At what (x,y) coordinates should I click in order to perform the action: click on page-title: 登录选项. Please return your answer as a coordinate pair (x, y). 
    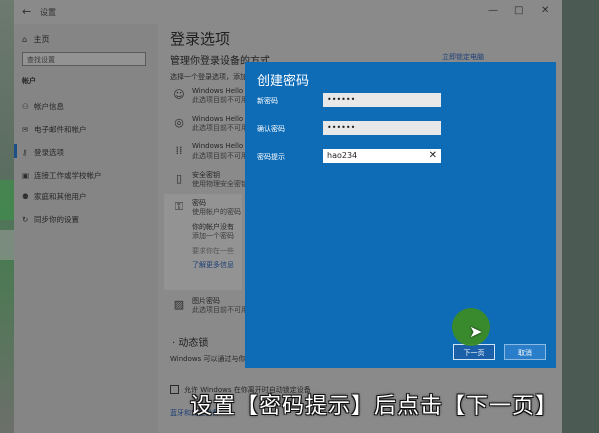
    Looking at the image, I should click on (200, 39).